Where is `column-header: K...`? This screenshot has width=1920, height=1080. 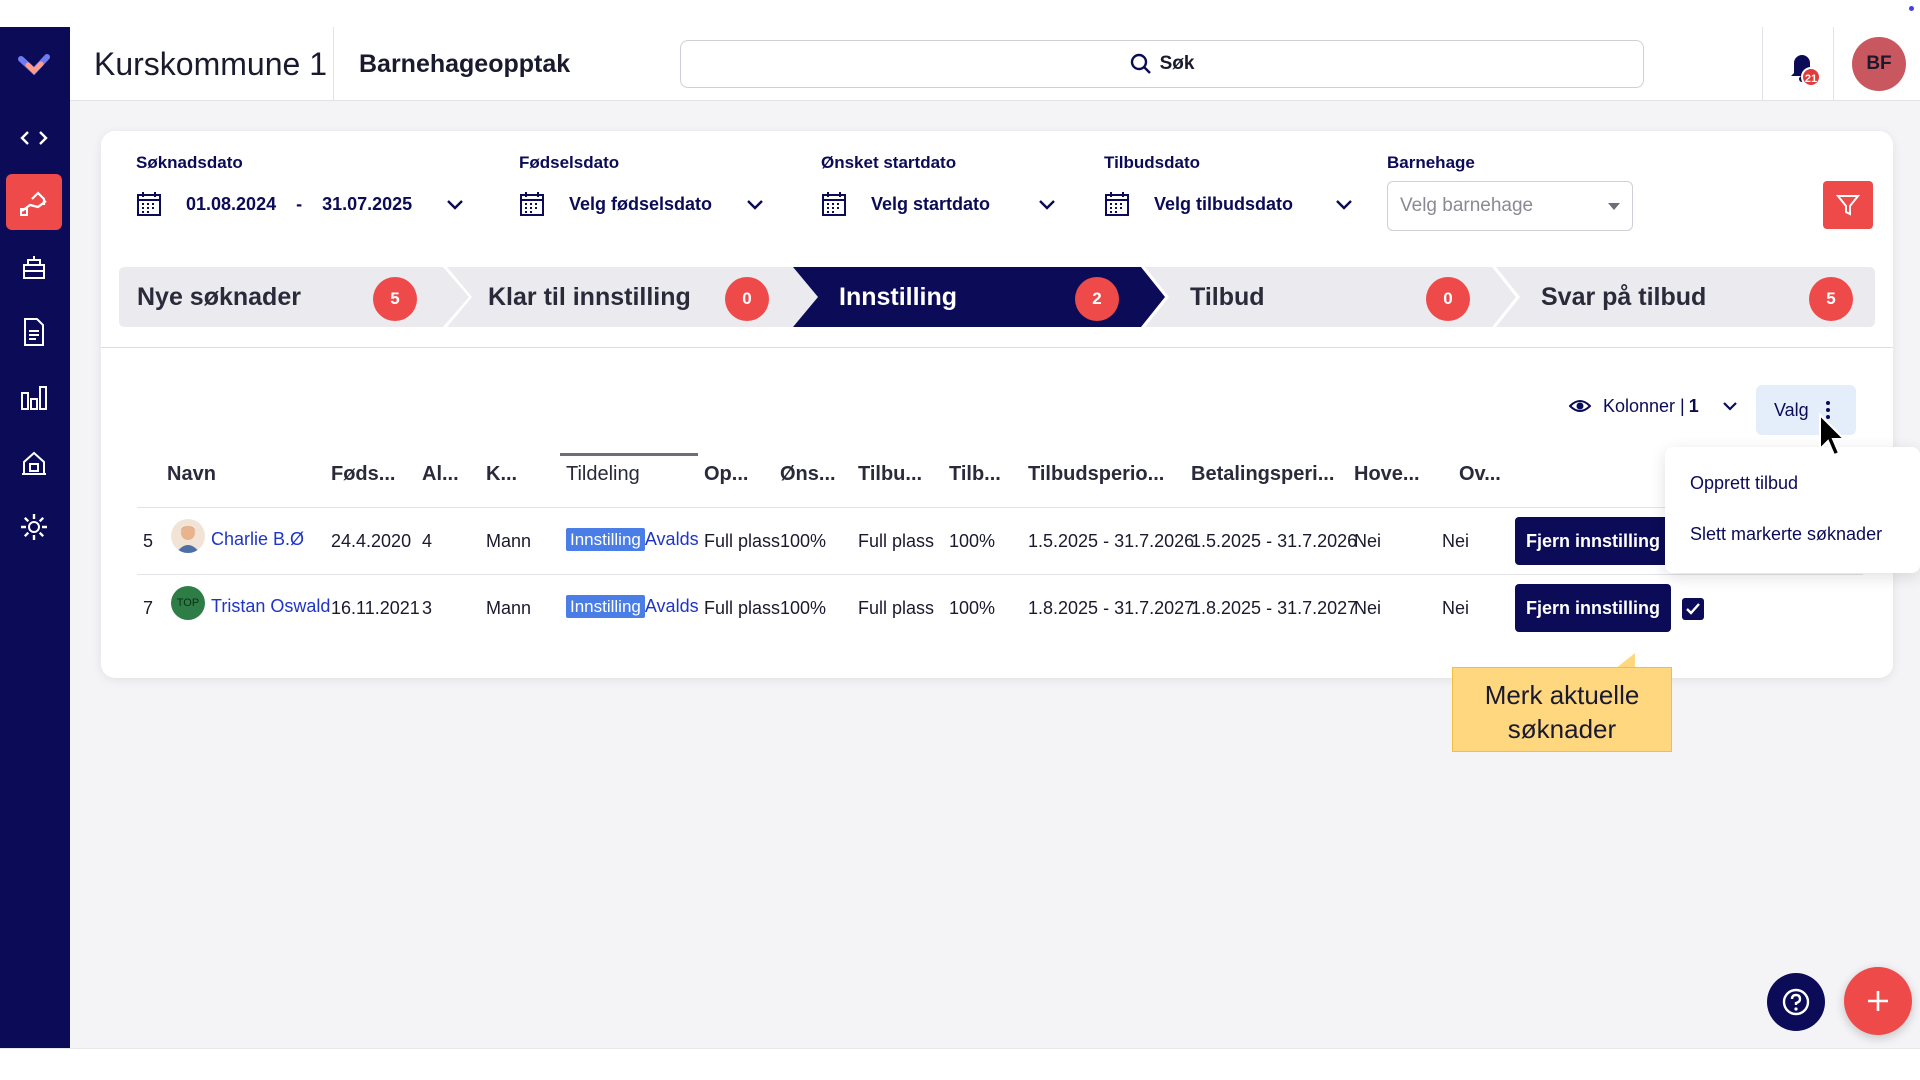 column-header: K... is located at coordinates (501, 474).